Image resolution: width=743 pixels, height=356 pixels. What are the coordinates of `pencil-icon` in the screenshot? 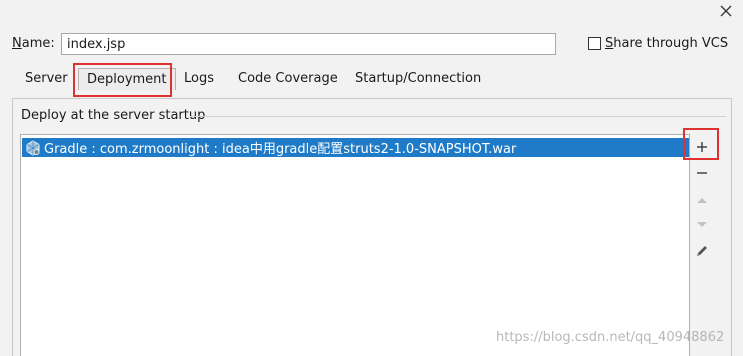 It's located at (702, 251).